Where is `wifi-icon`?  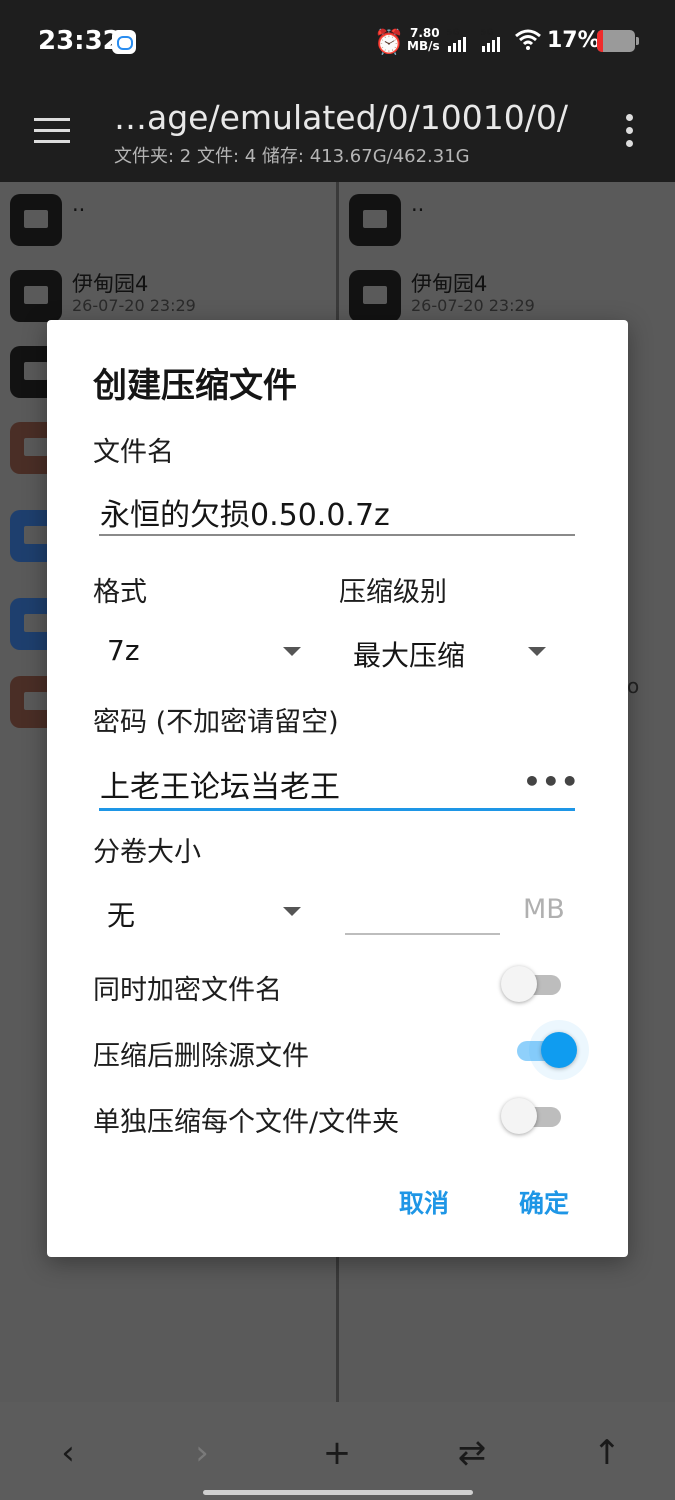
wifi-icon is located at coordinates (528, 42).